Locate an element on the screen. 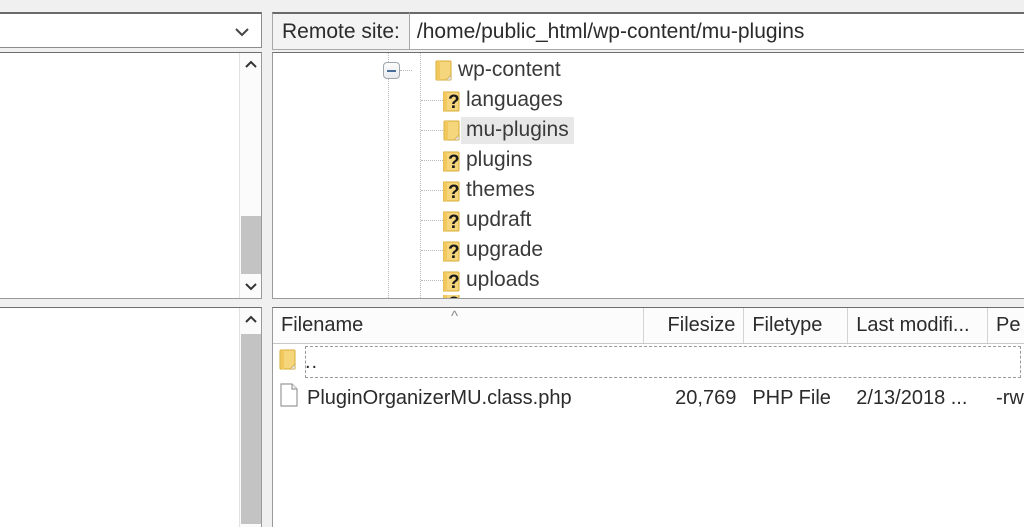 This screenshot has width=1024, height=527. file-type: PHP File is located at coordinates (791, 397).